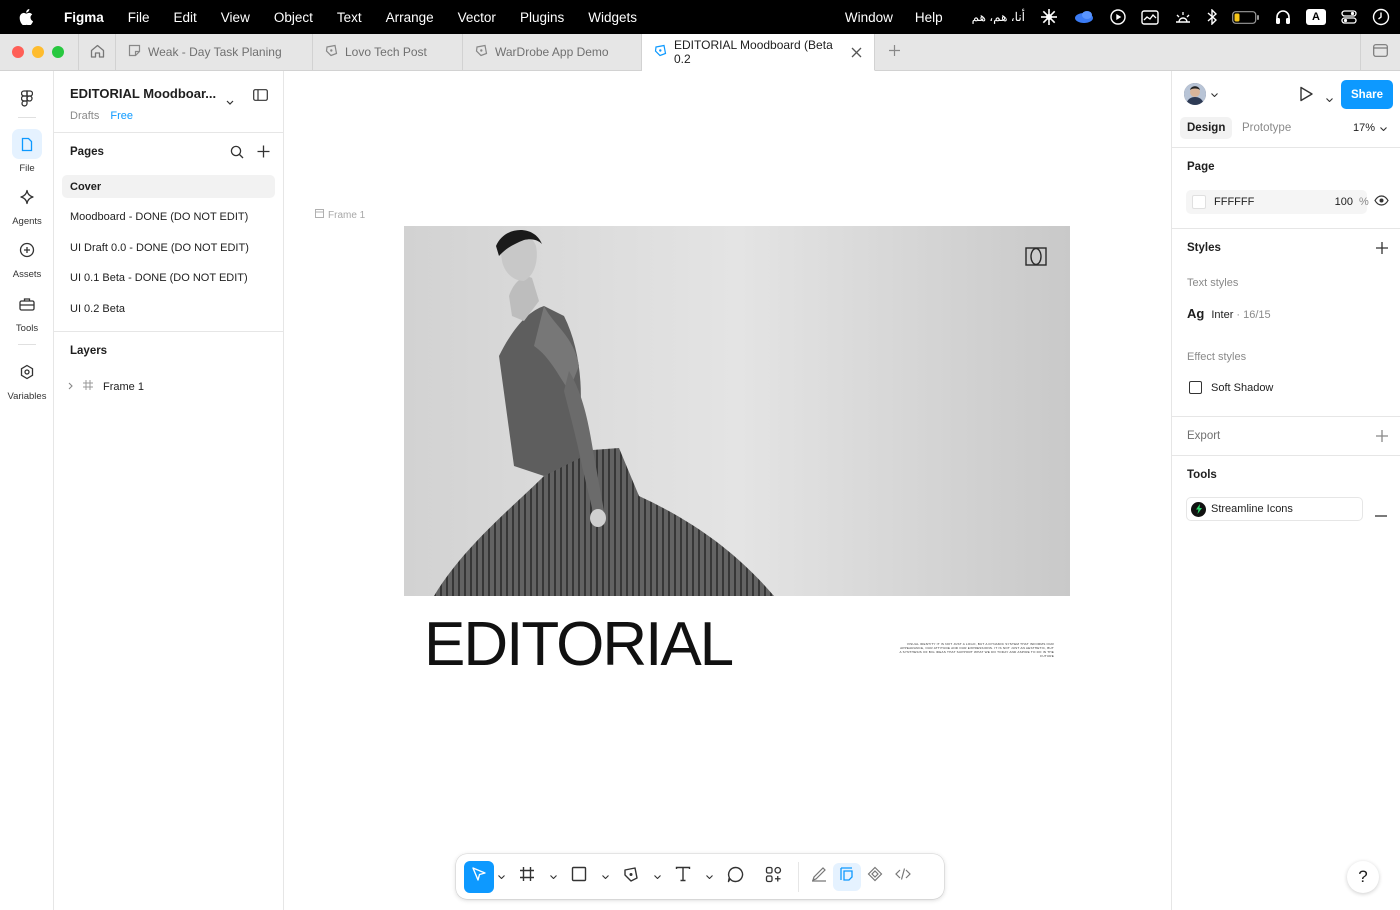  I want to click on panel-layout-icon, so click(260, 97).